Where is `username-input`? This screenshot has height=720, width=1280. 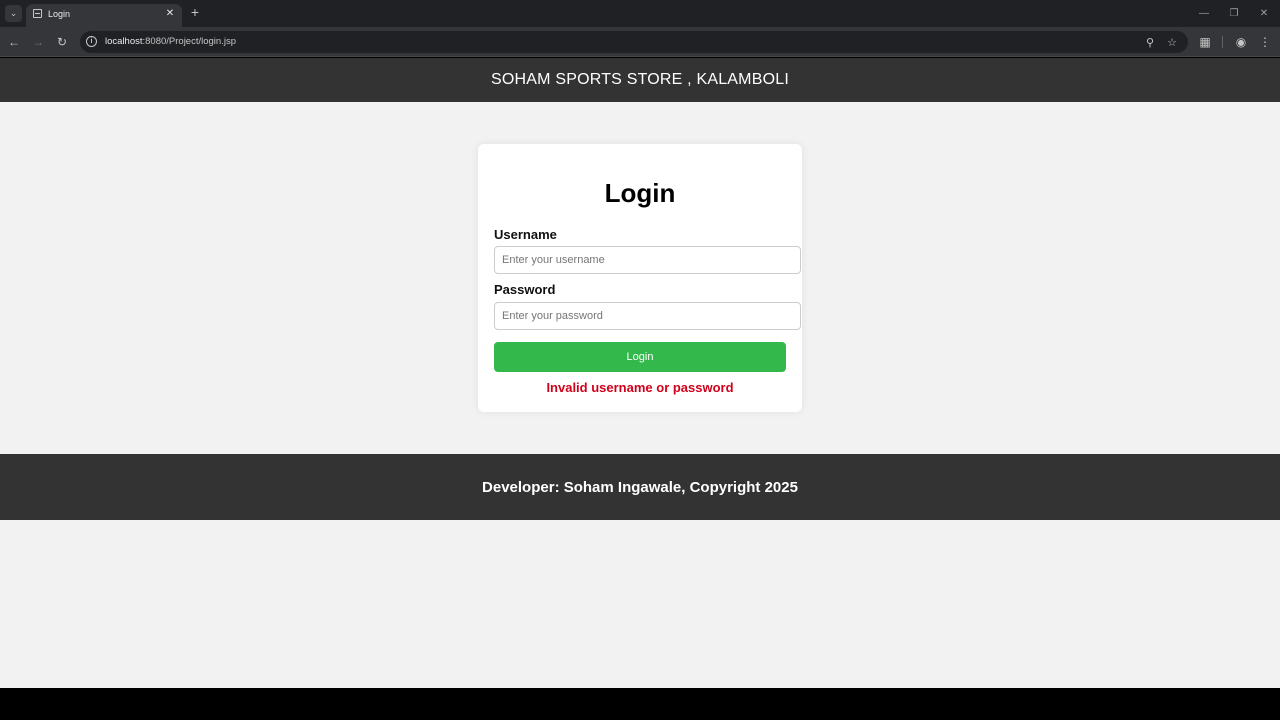 username-input is located at coordinates (647, 260).